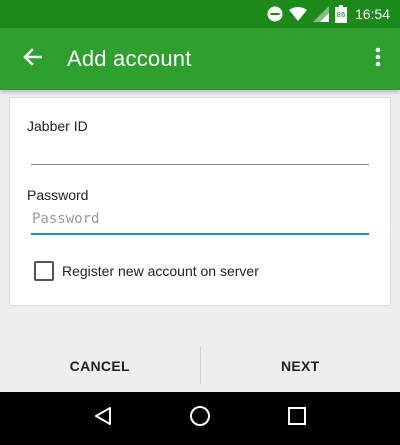 The width and height of the screenshot is (400, 445). I want to click on status-bar: 86 16:54, so click(200, 14).